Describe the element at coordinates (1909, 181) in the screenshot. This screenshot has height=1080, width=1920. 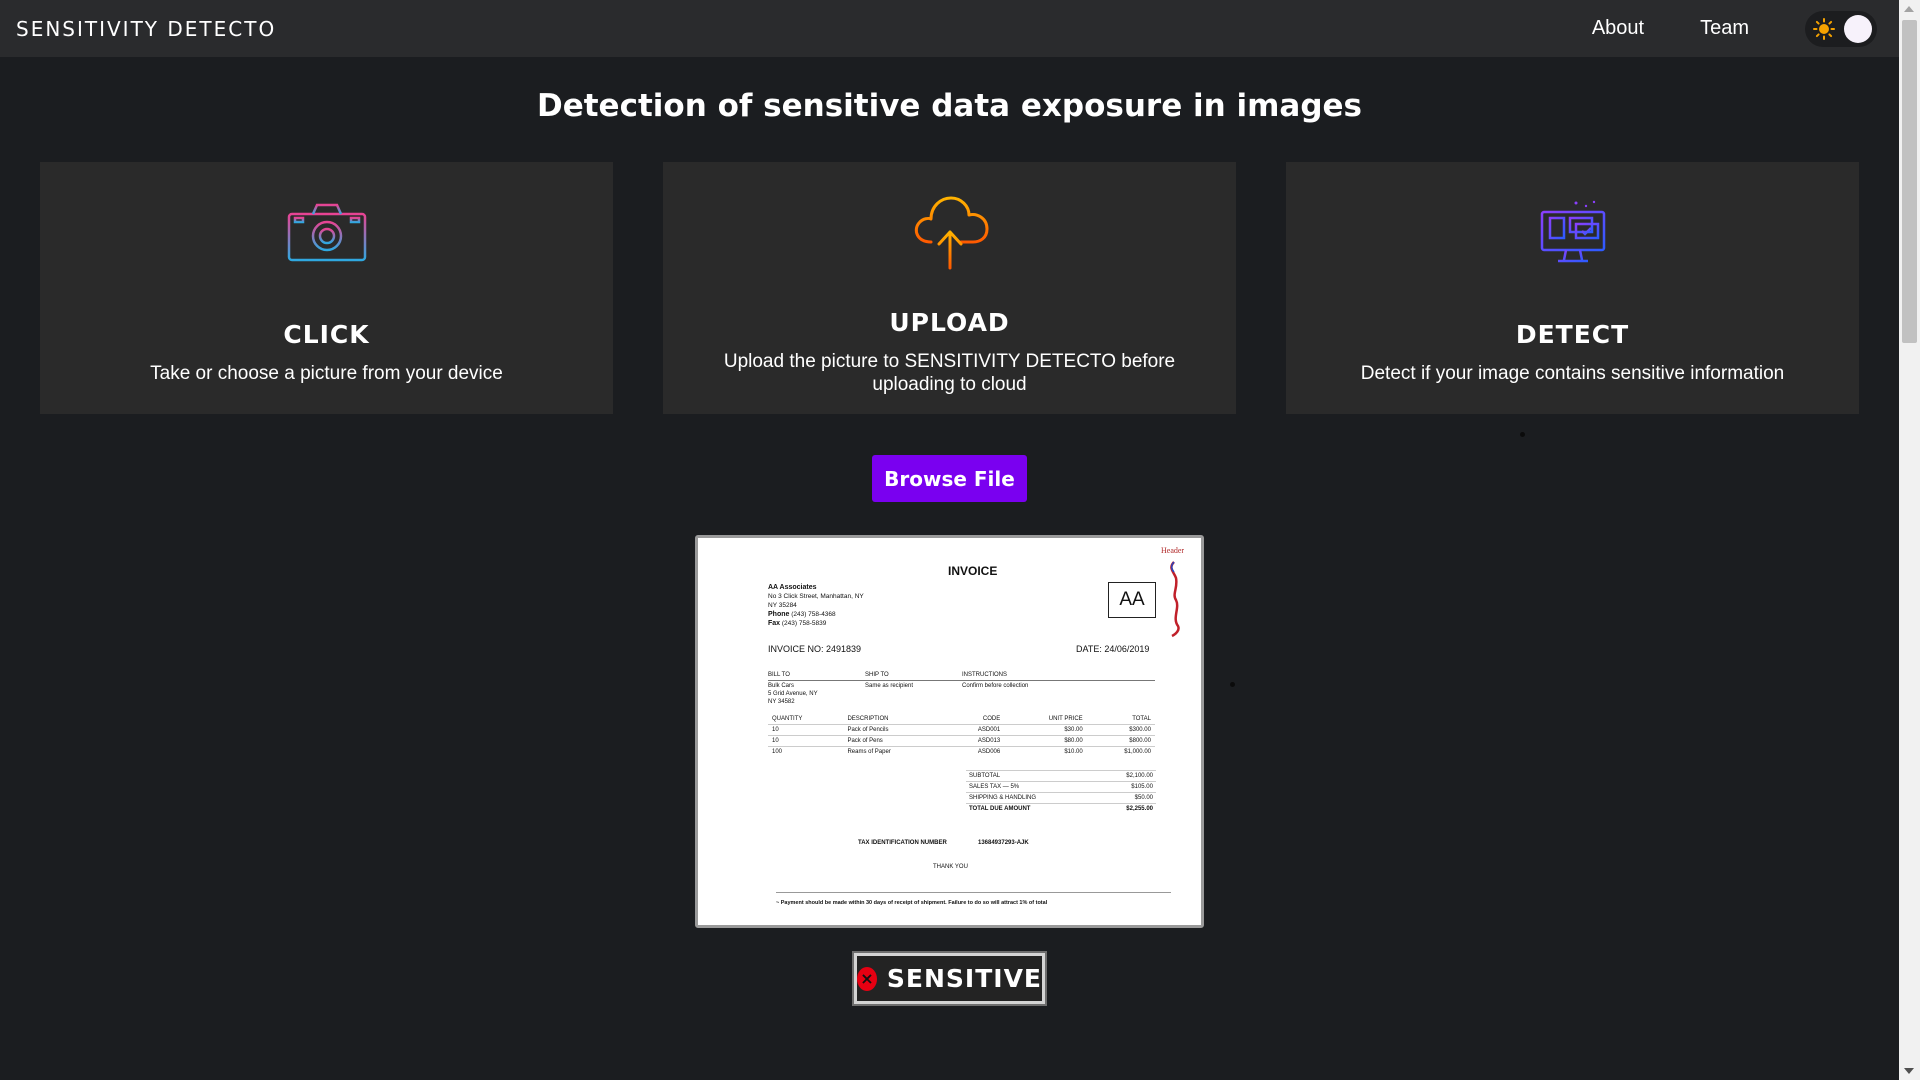
I see `scrollbar-thumb` at that location.